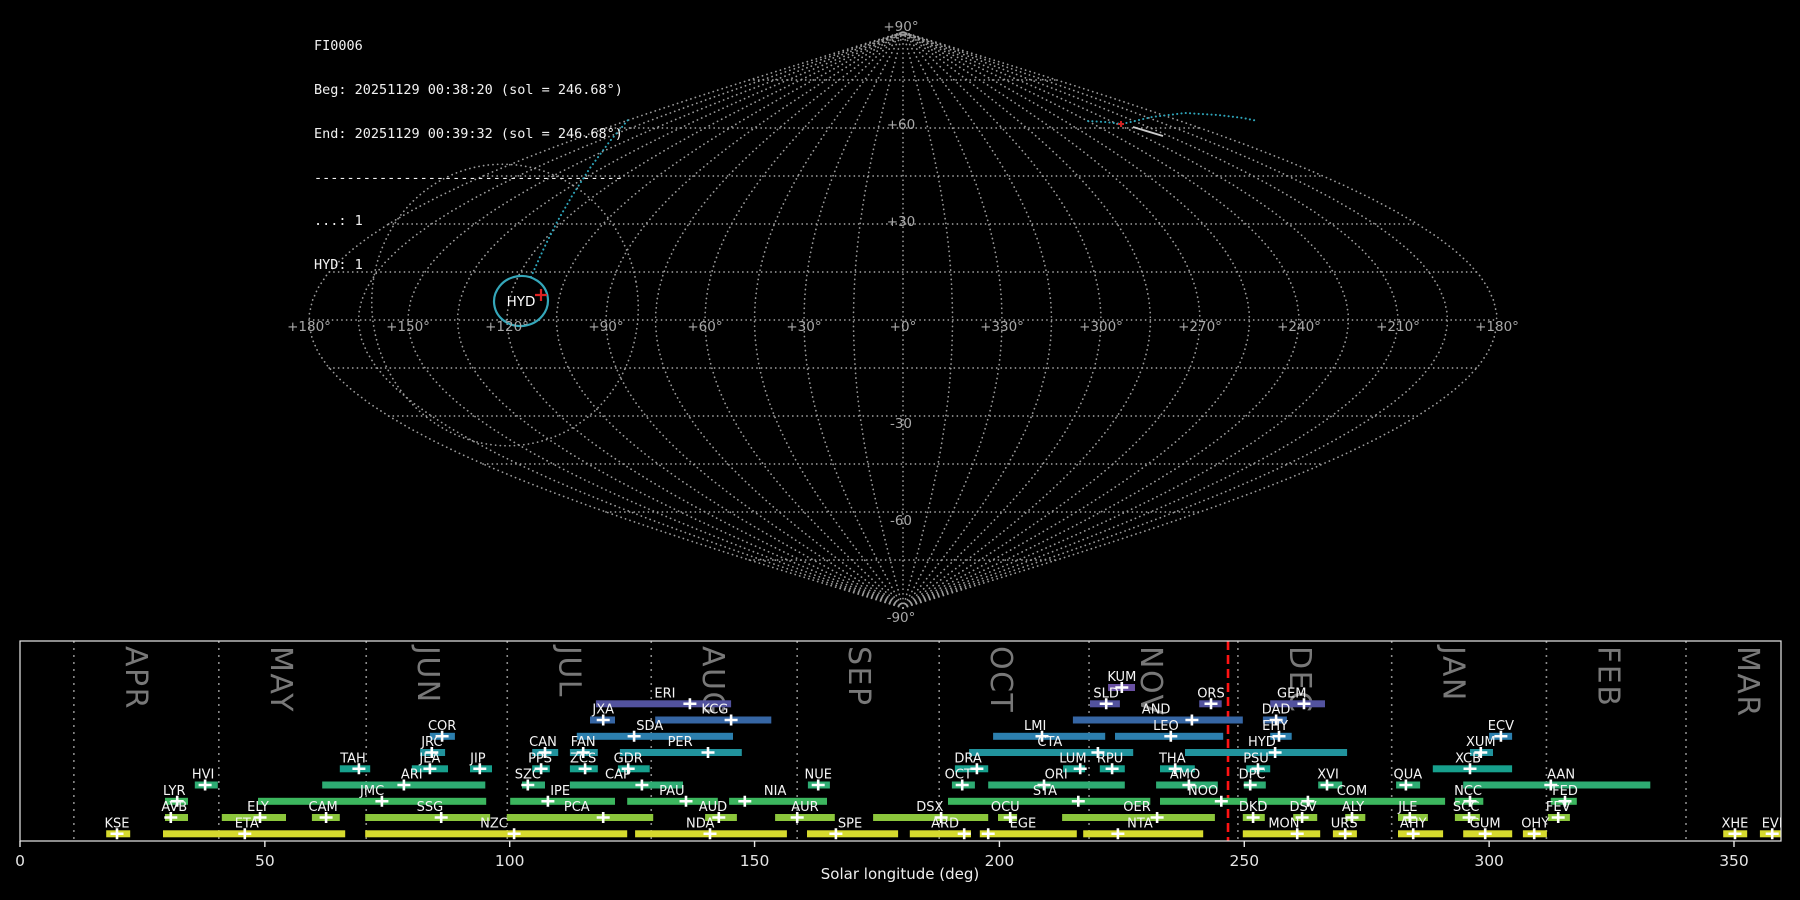  What do you see at coordinates (258, 807) in the screenshot?
I see `shower-code-label: ELY` at bounding box center [258, 807].